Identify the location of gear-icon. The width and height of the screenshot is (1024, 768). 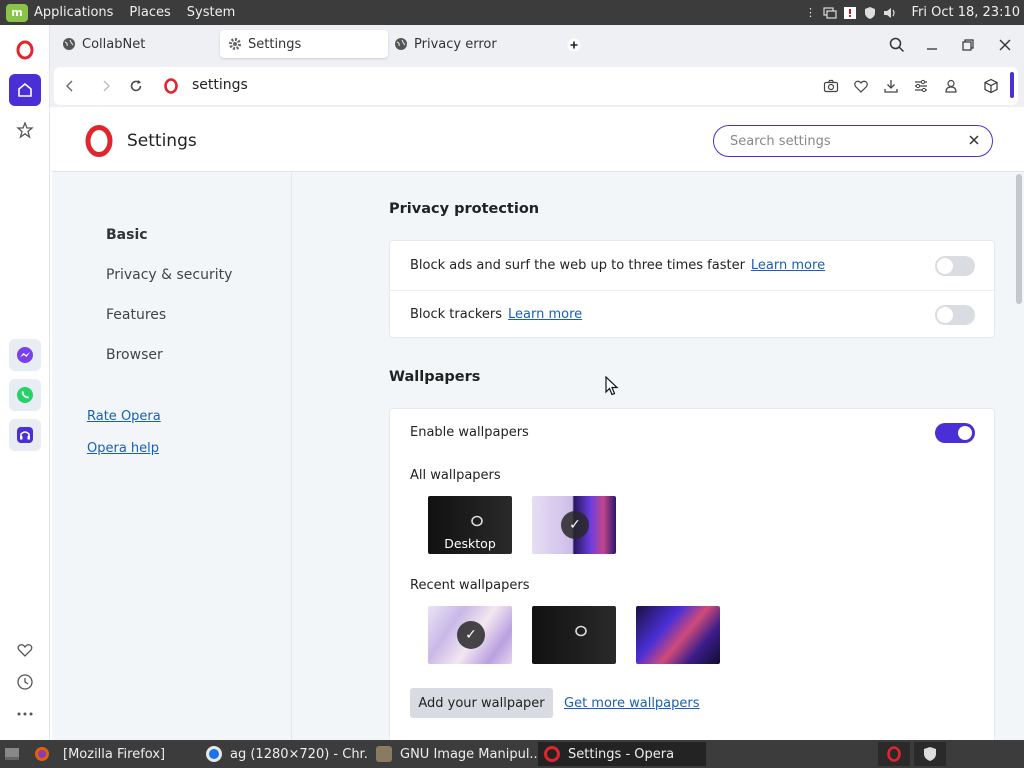
(235, 44).